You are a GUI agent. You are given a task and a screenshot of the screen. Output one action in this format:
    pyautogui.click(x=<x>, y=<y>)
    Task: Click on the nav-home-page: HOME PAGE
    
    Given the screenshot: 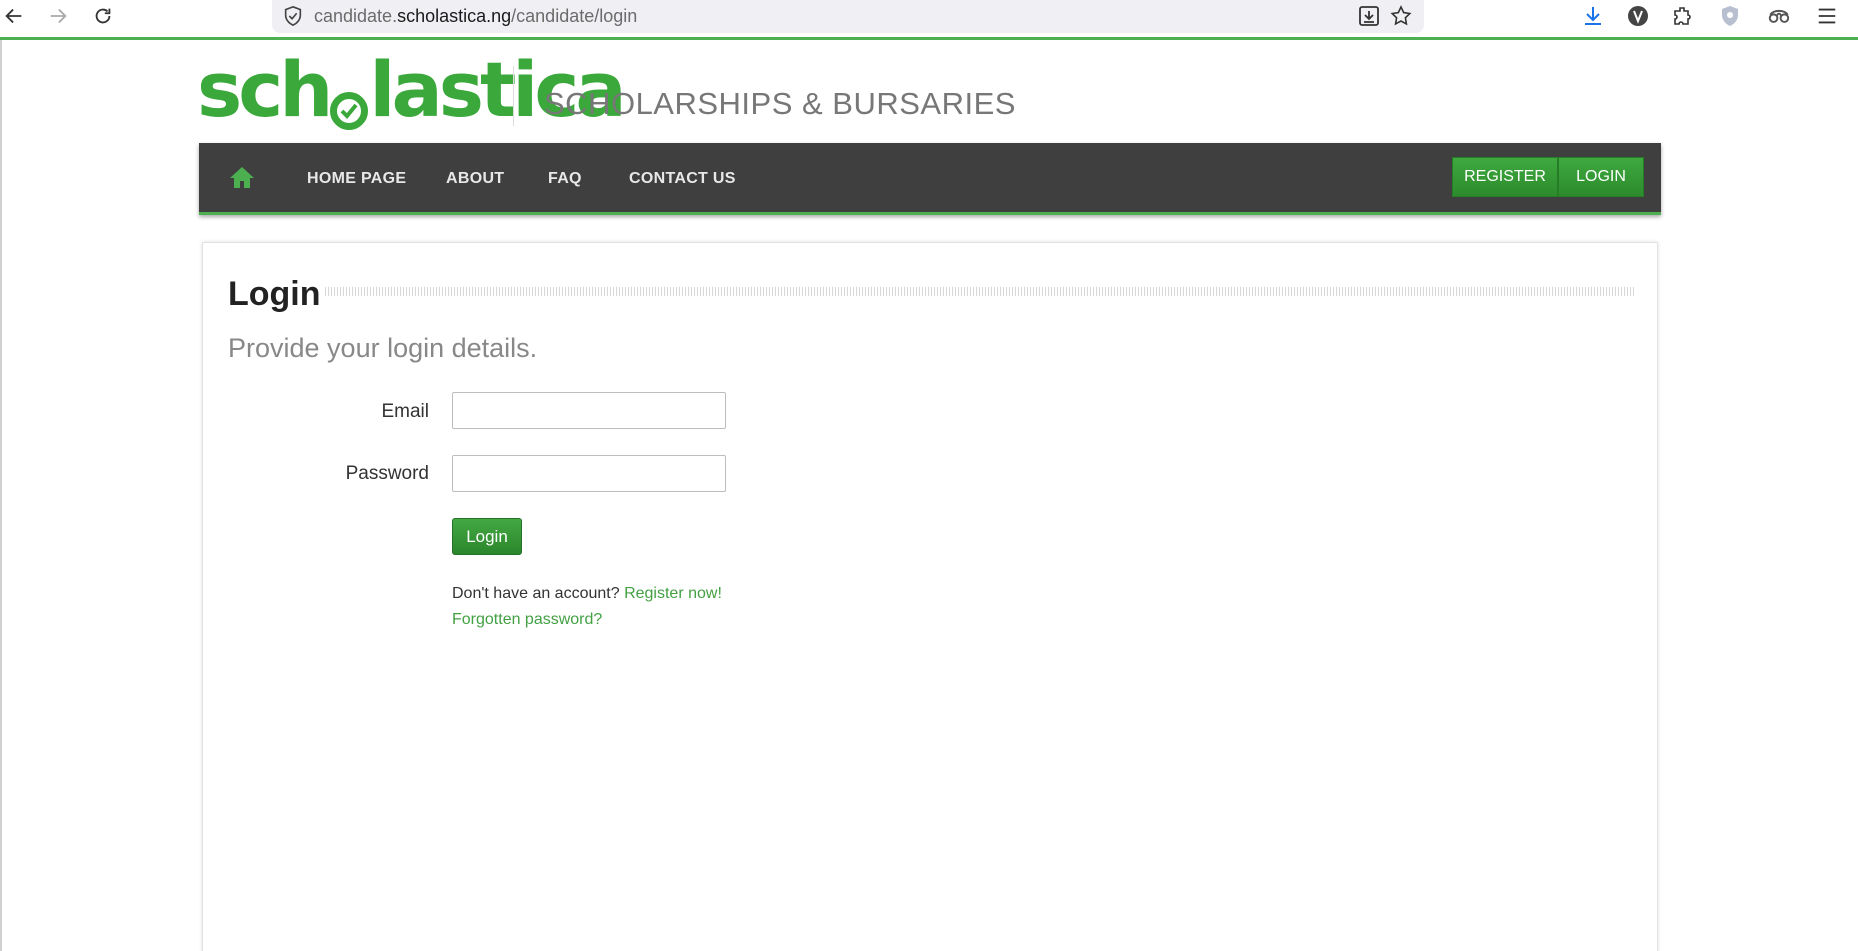 What is the action you would take?
    pyautogui.click(x=356, y=179)
    